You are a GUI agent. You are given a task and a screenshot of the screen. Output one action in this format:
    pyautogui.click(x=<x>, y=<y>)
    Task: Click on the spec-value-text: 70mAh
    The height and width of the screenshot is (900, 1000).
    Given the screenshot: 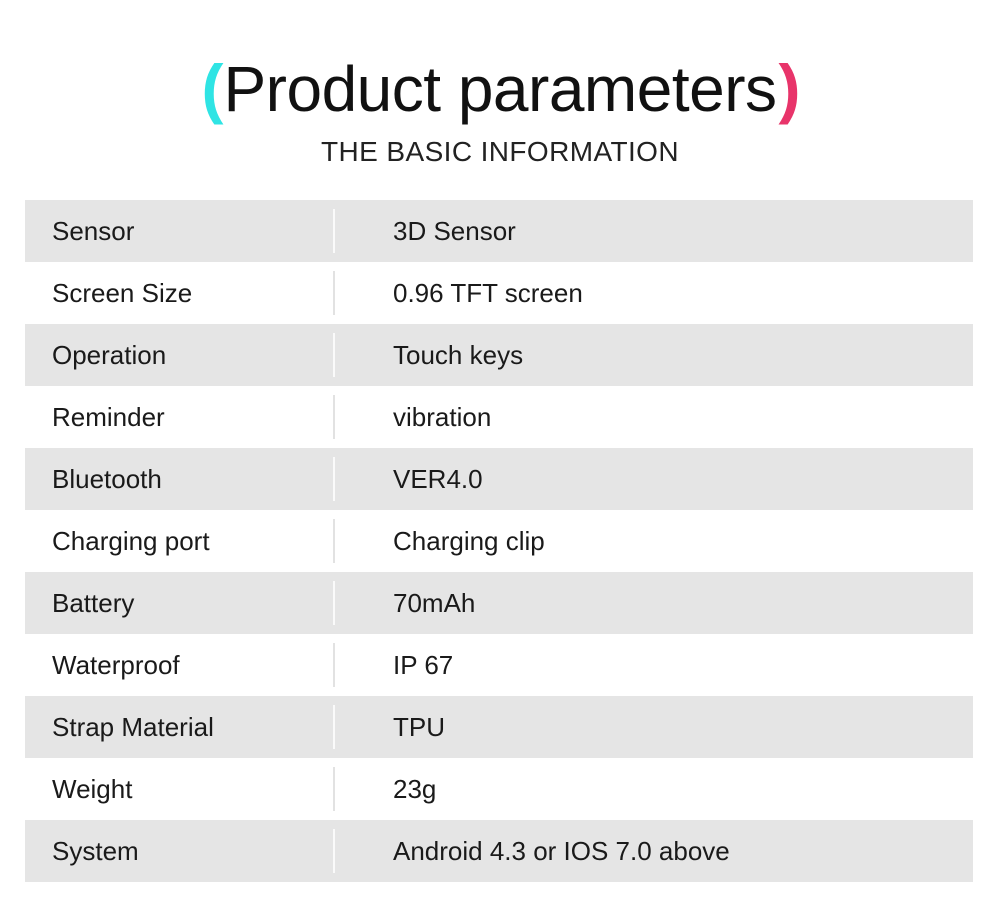 What is the action you would take?
    pyautogui.click(x=434, y=603)
    